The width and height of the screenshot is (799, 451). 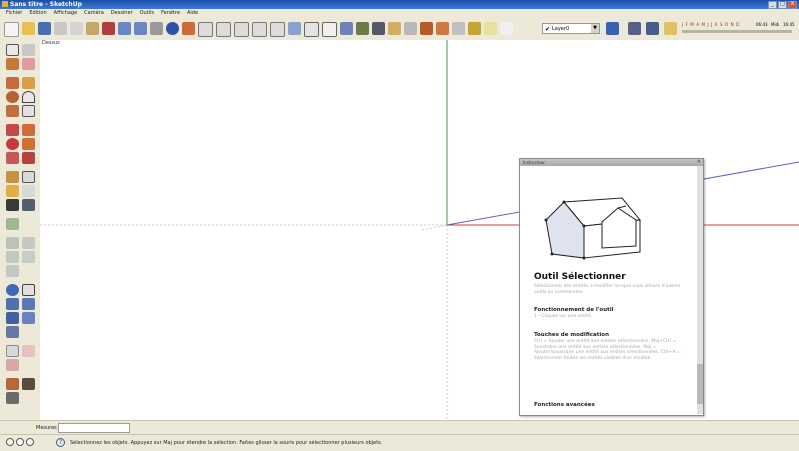 I want to click on materials-icon, so click(x=442, y=28).